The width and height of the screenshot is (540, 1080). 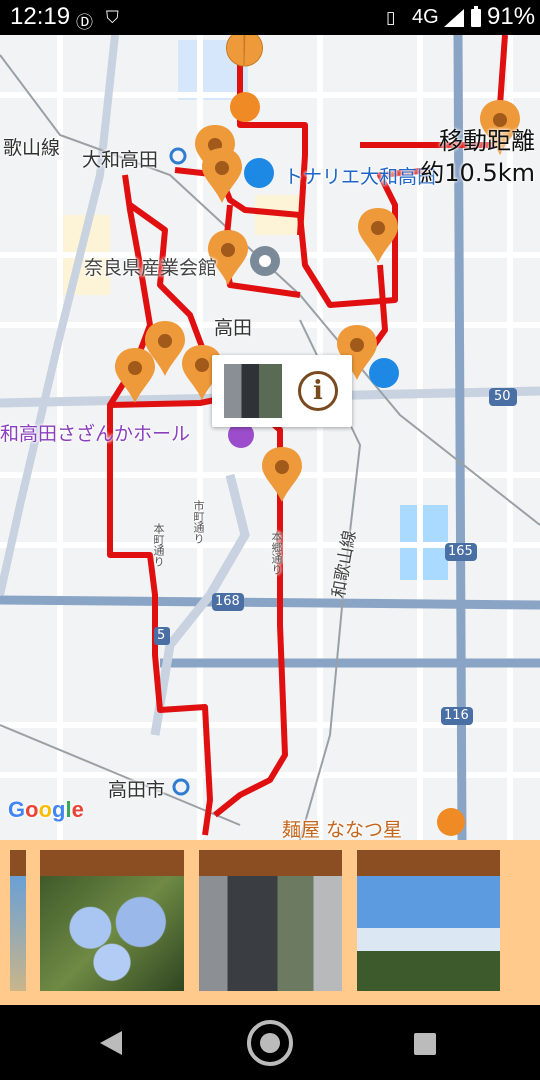 What do you see at coordinates (391, 18) in the screenshot?
I see `vibrate-icon: ▯` at bounding box center [391, 18].